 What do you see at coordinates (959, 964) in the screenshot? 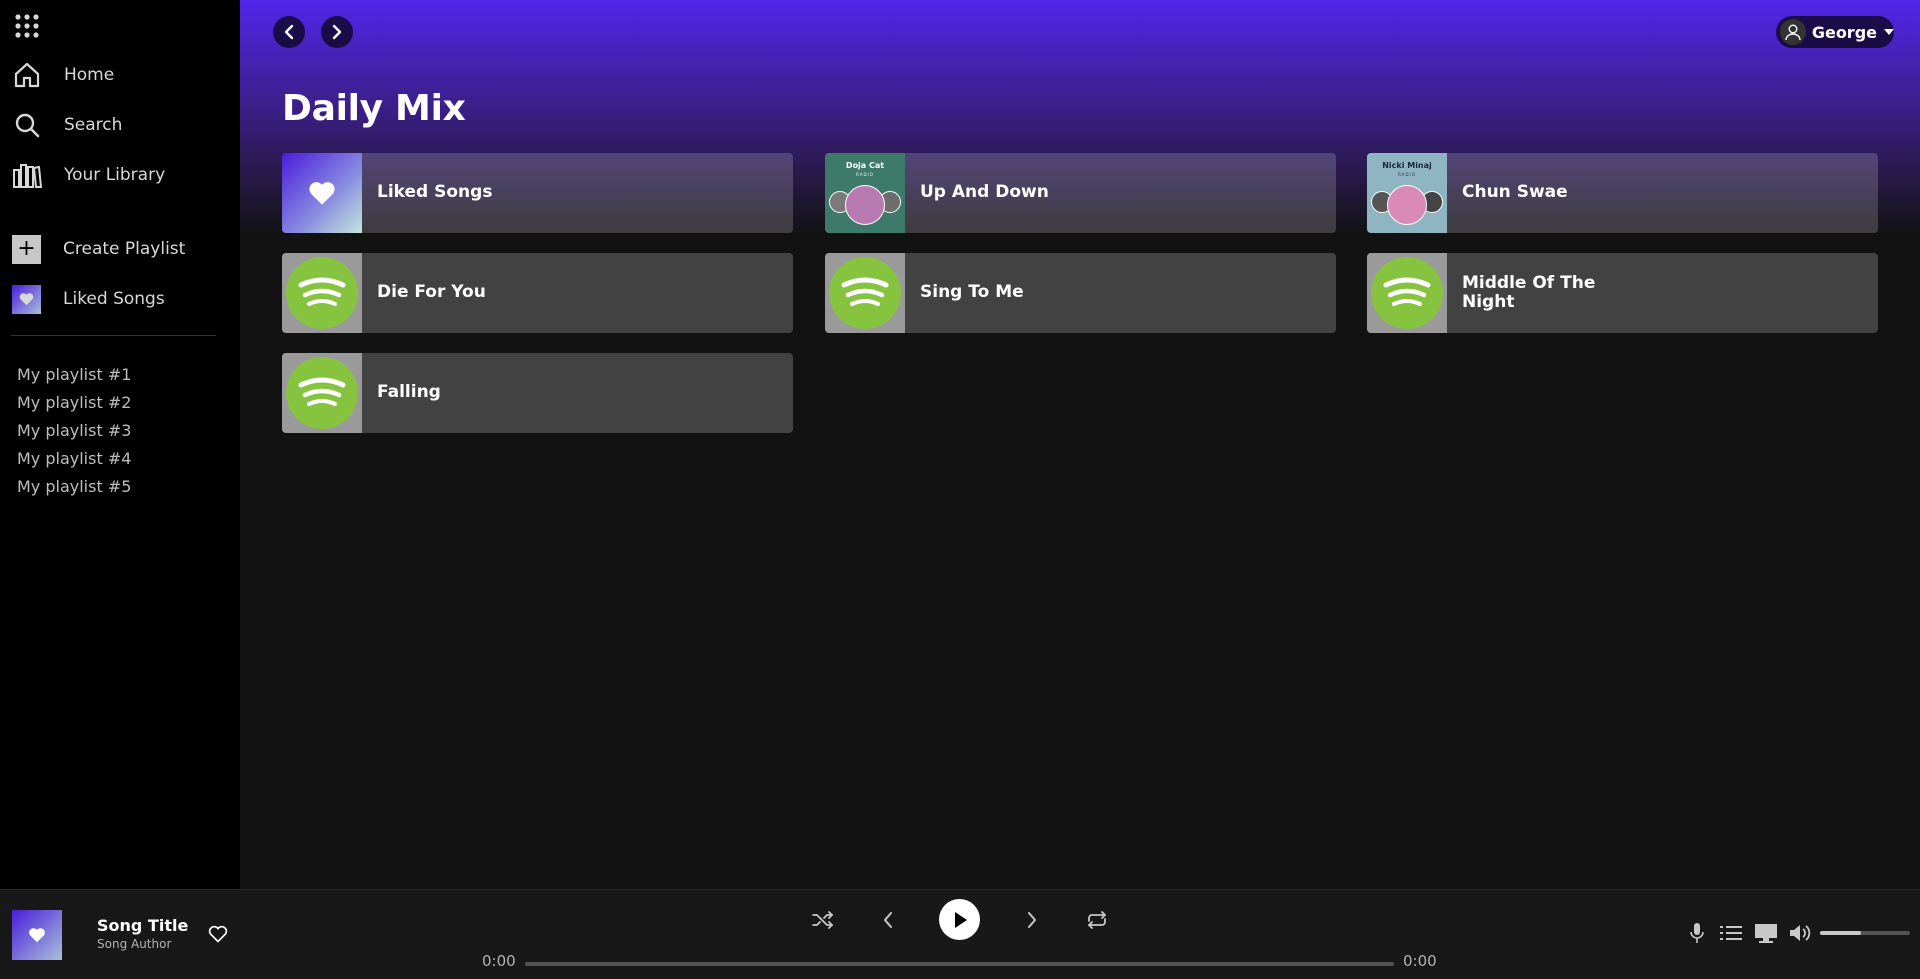
I see `progress-bar` at bounding box center [959, 964].